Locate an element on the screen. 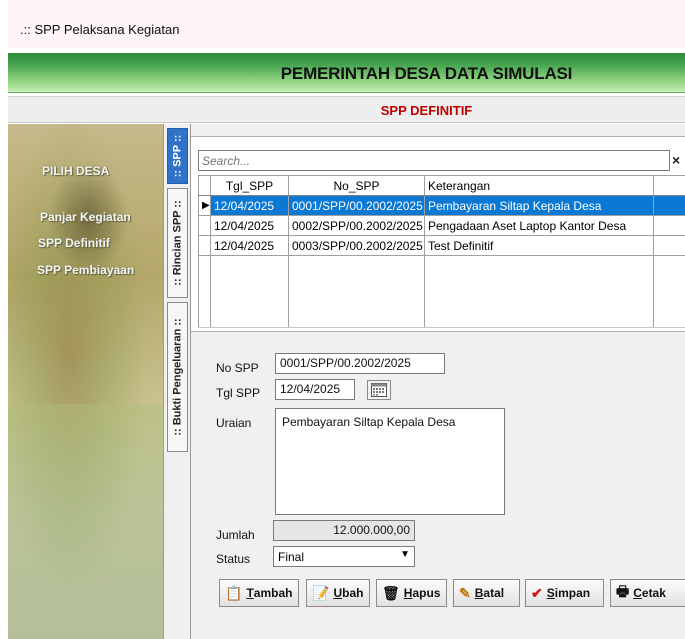 The height and width of the screenshot is (639, 685). calendar-button is located at coordinates (379, 390).